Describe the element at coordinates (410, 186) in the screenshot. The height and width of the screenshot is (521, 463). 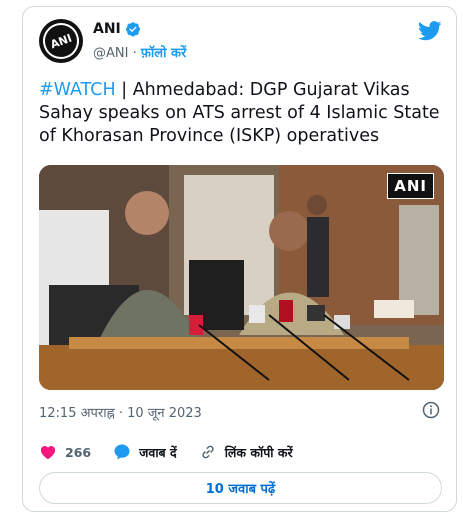
I see `video-watermark: ANI` at that location.